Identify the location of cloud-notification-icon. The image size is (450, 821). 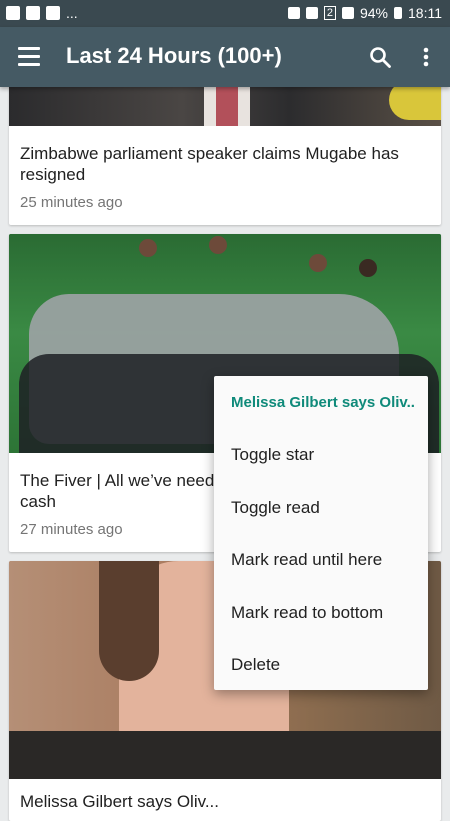
(53, 13).